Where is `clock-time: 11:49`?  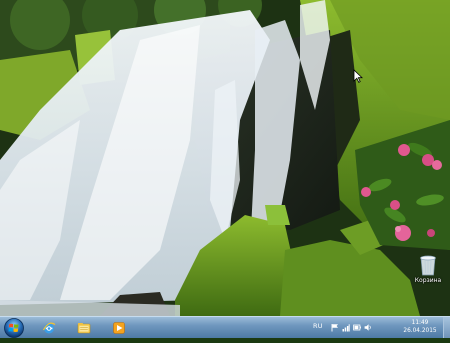 clock-time: 11:49 is located at coordinates (420, 323).